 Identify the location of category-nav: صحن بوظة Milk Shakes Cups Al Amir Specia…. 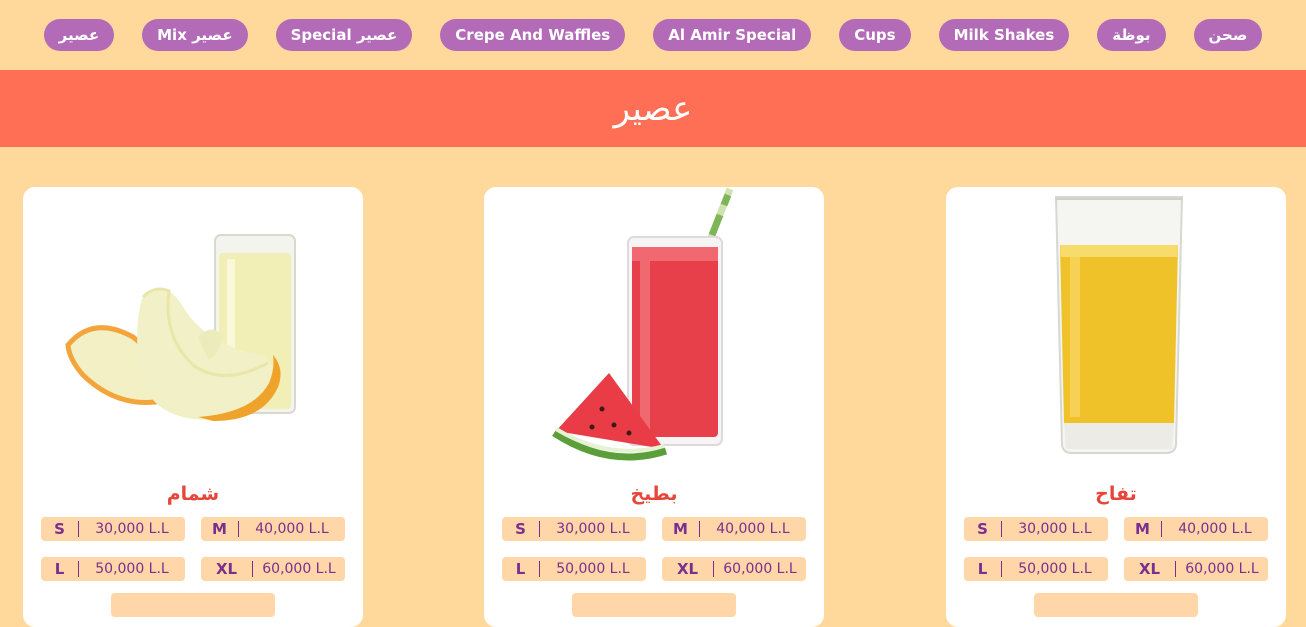
(653, 35).